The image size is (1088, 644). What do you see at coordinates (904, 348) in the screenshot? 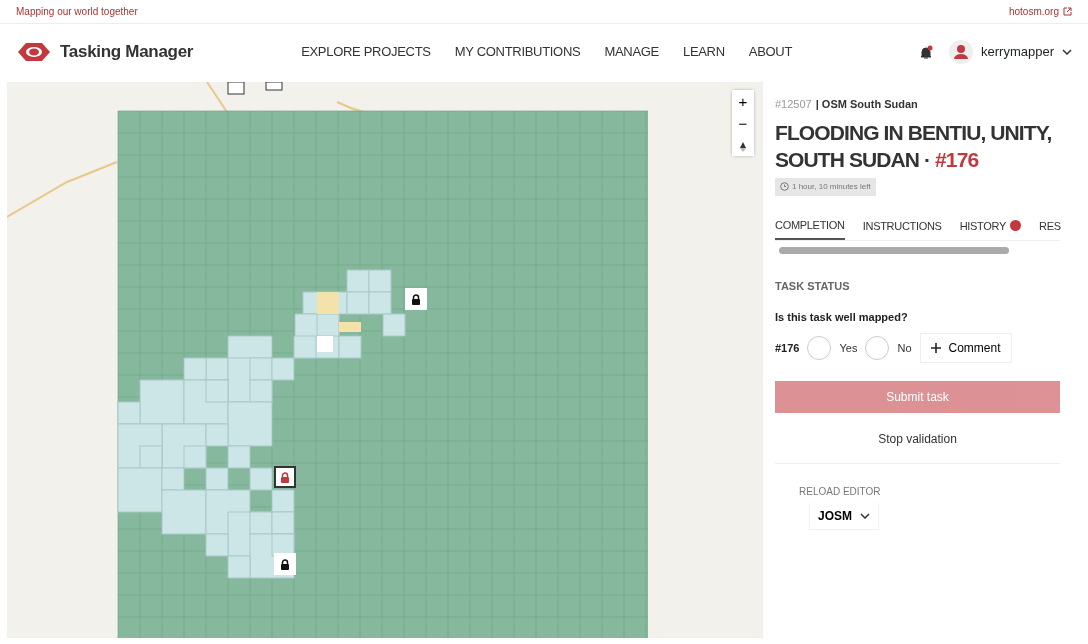
I see `option-label: No` at bounding box center [904, 348].